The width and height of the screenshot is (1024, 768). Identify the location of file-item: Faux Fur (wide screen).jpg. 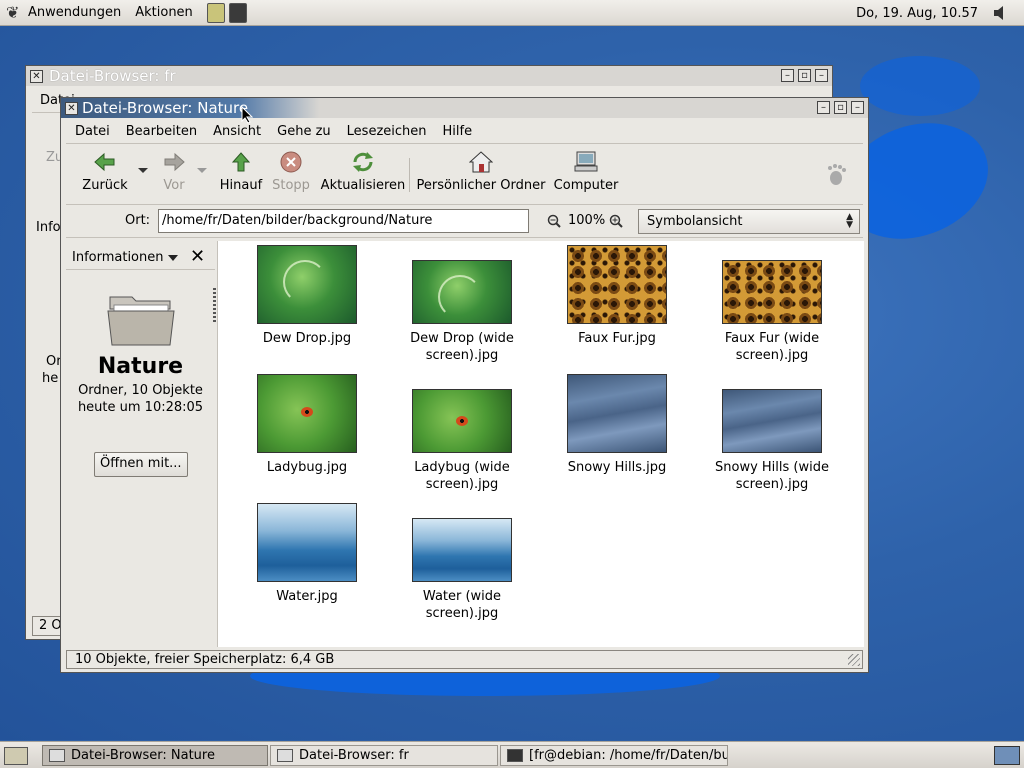
(772, 312).